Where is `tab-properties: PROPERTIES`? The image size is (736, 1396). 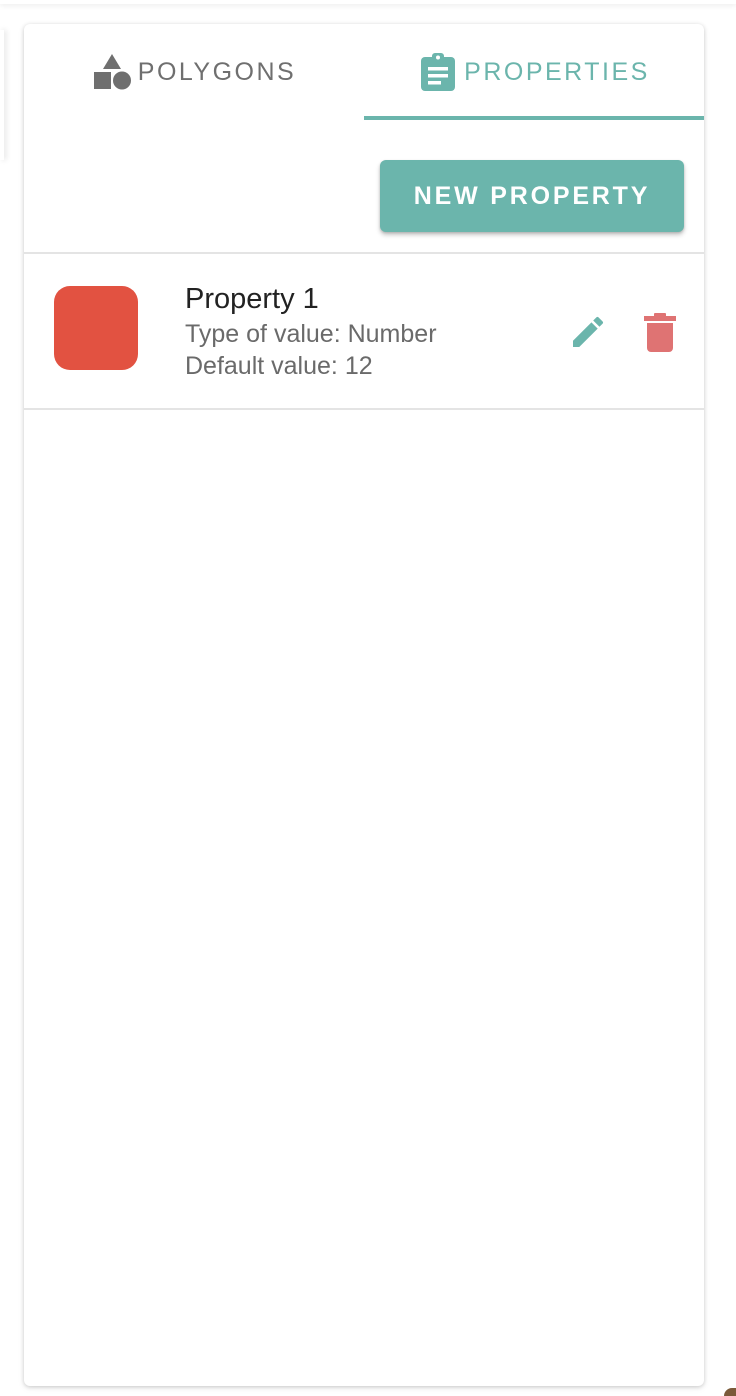
tab-properties: PROPERTIES is located at coordinates (534, 72).